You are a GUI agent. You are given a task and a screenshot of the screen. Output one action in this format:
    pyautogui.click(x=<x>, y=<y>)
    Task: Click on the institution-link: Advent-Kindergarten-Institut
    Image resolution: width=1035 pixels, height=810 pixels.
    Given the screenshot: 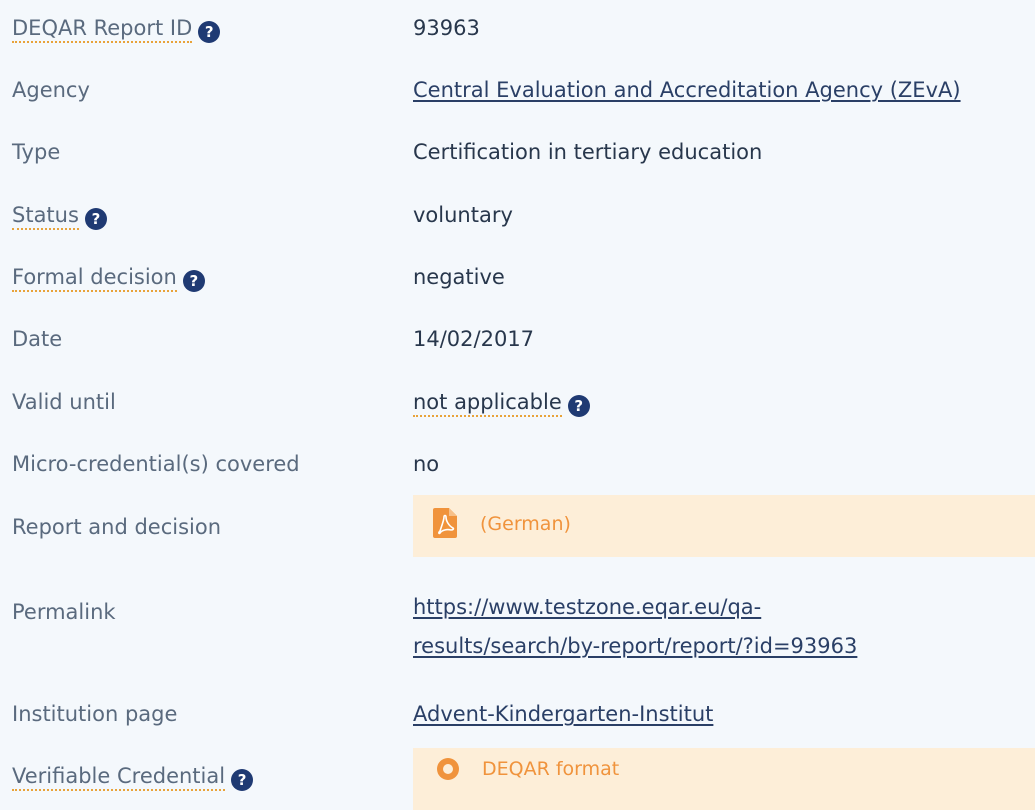 What is the action you would take?
    pyautogui.click(x=563, y=714)
    